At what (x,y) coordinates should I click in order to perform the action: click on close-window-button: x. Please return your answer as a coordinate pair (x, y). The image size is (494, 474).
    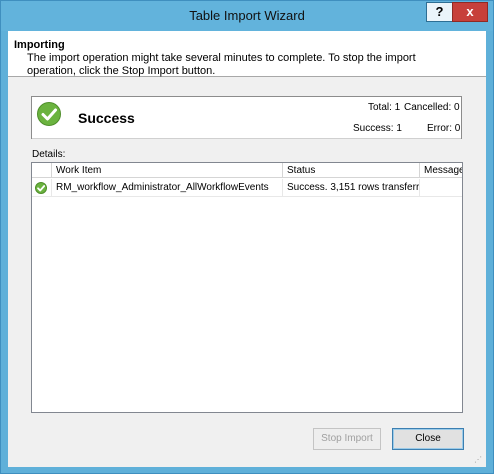
    Looking at the image, I should click on (470, 12).